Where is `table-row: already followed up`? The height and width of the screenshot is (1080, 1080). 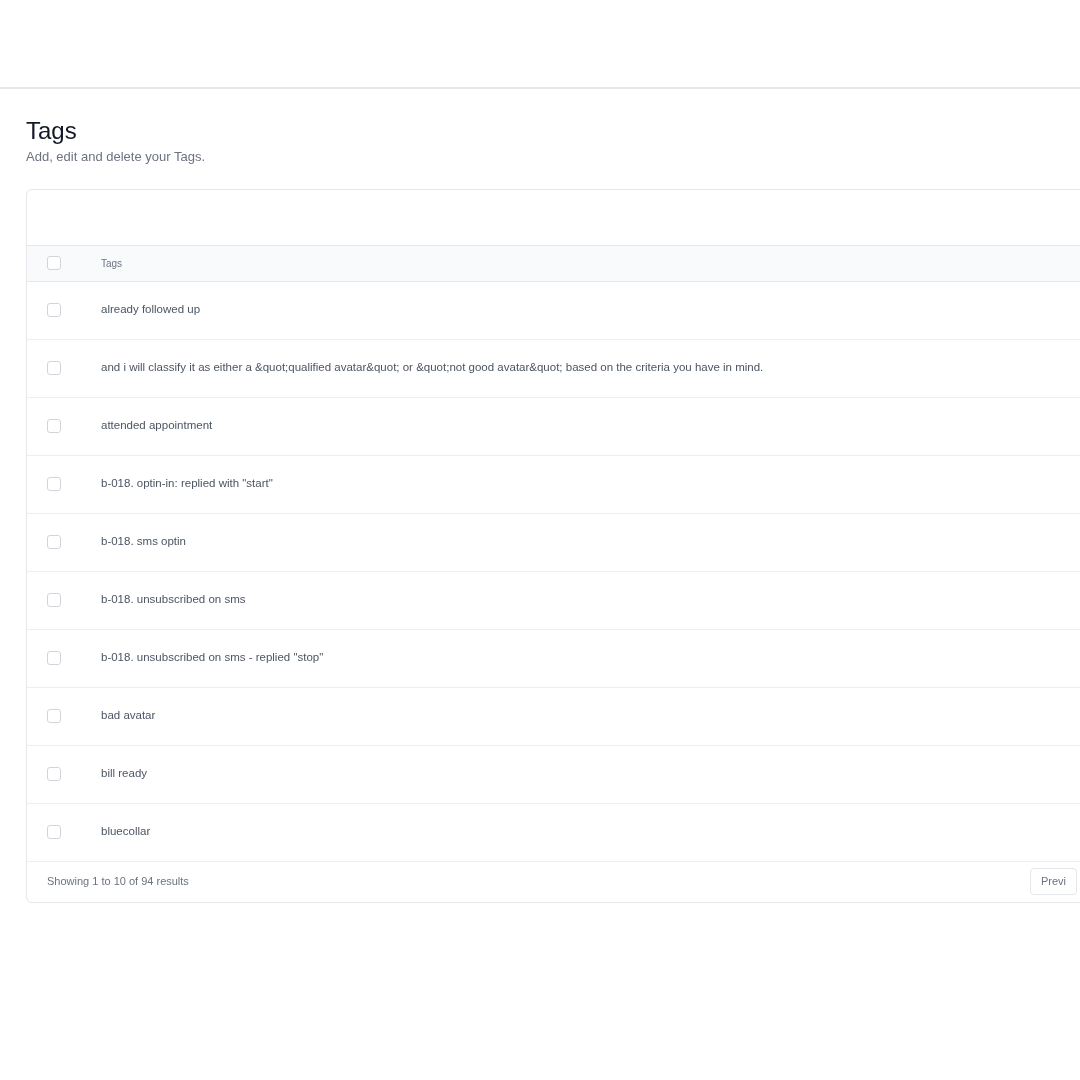 table-row: already followed up is located at coordinates (553, 310).